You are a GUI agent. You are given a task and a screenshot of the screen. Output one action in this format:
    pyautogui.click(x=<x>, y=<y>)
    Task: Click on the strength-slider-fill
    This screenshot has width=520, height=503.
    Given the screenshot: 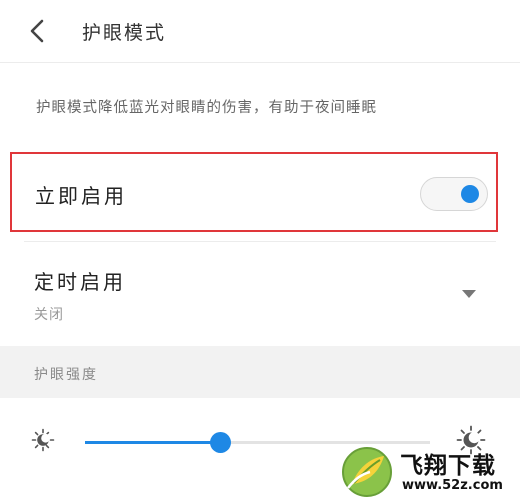 What is the action you would take?
    pyautogui.click(x=152, y=442)
    